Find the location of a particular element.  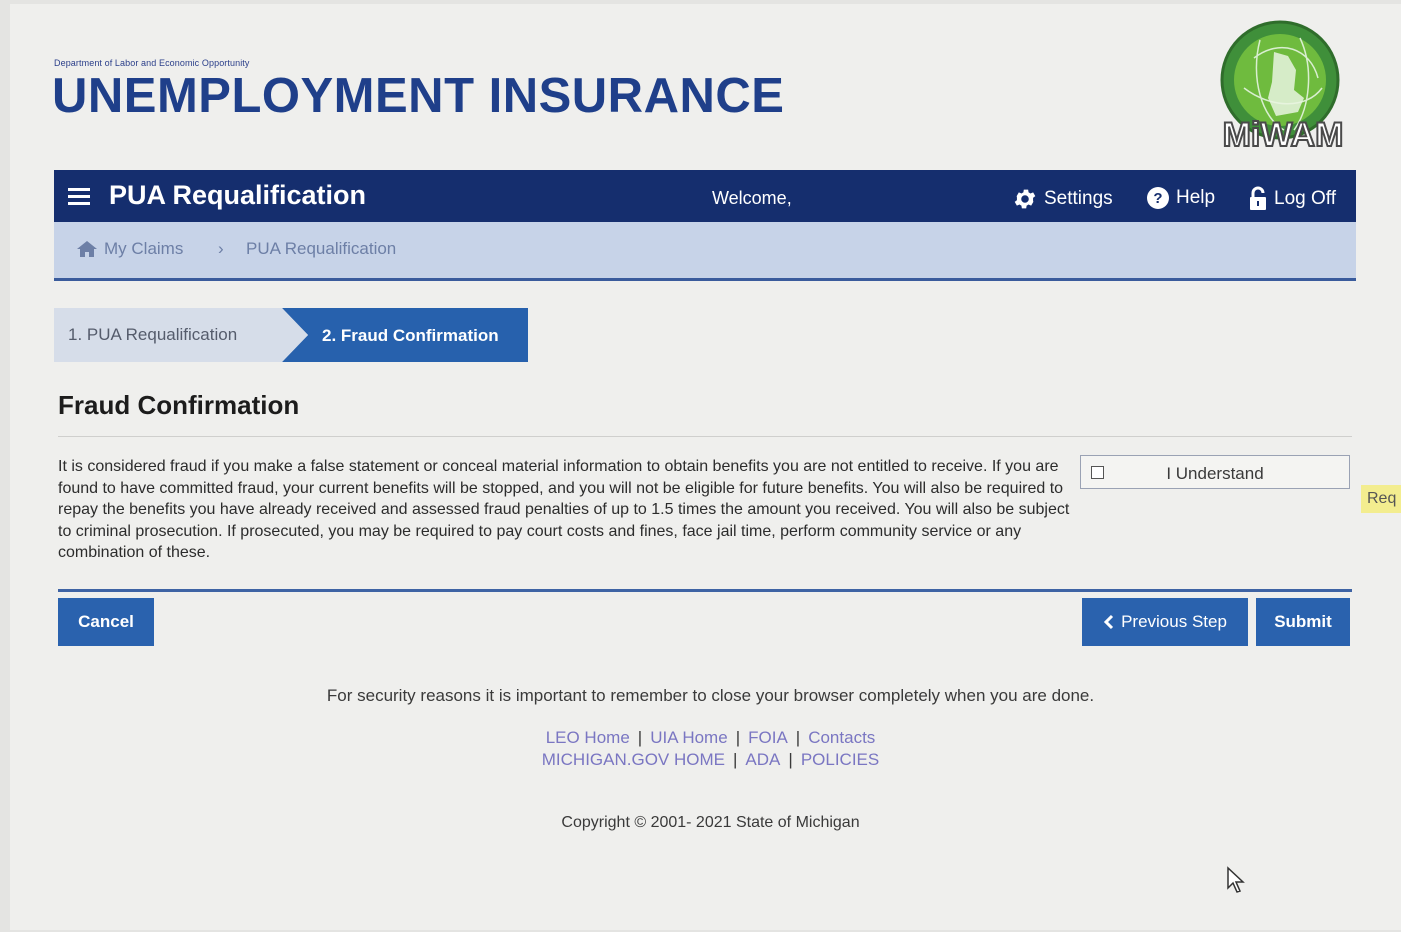

settings-link: Settings is located at coordinates (1062, 199).